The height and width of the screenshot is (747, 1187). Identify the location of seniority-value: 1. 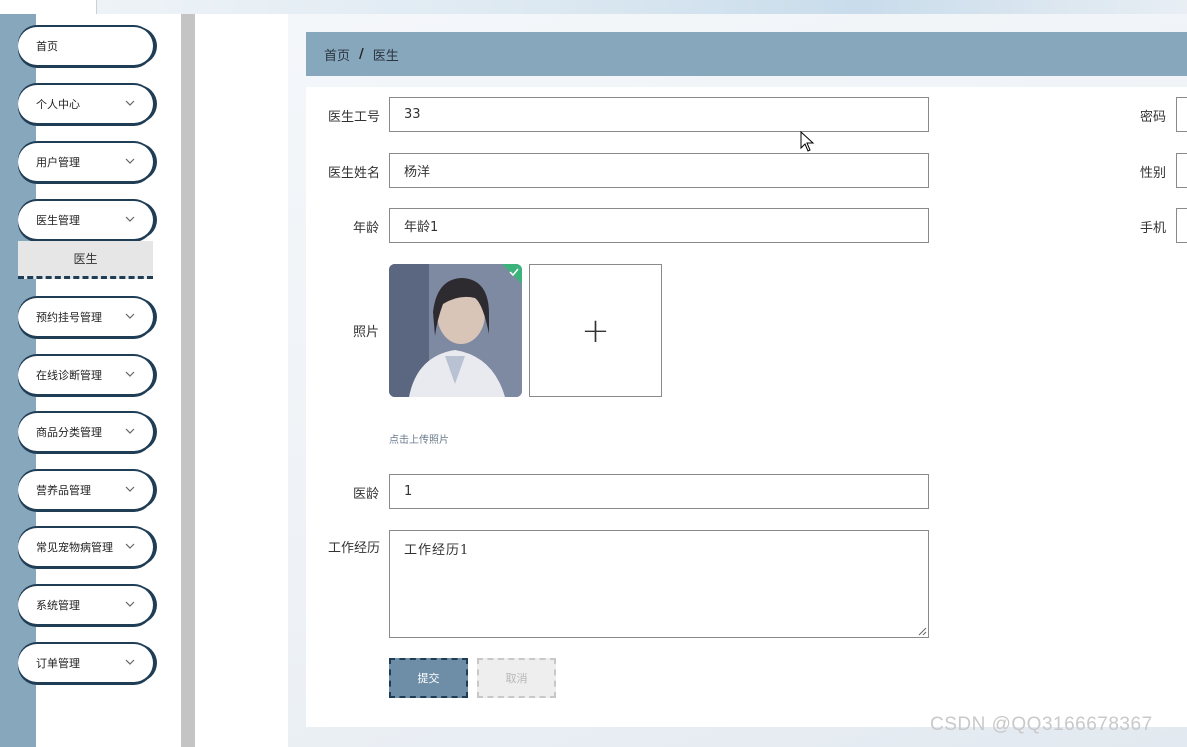
(408, 491).